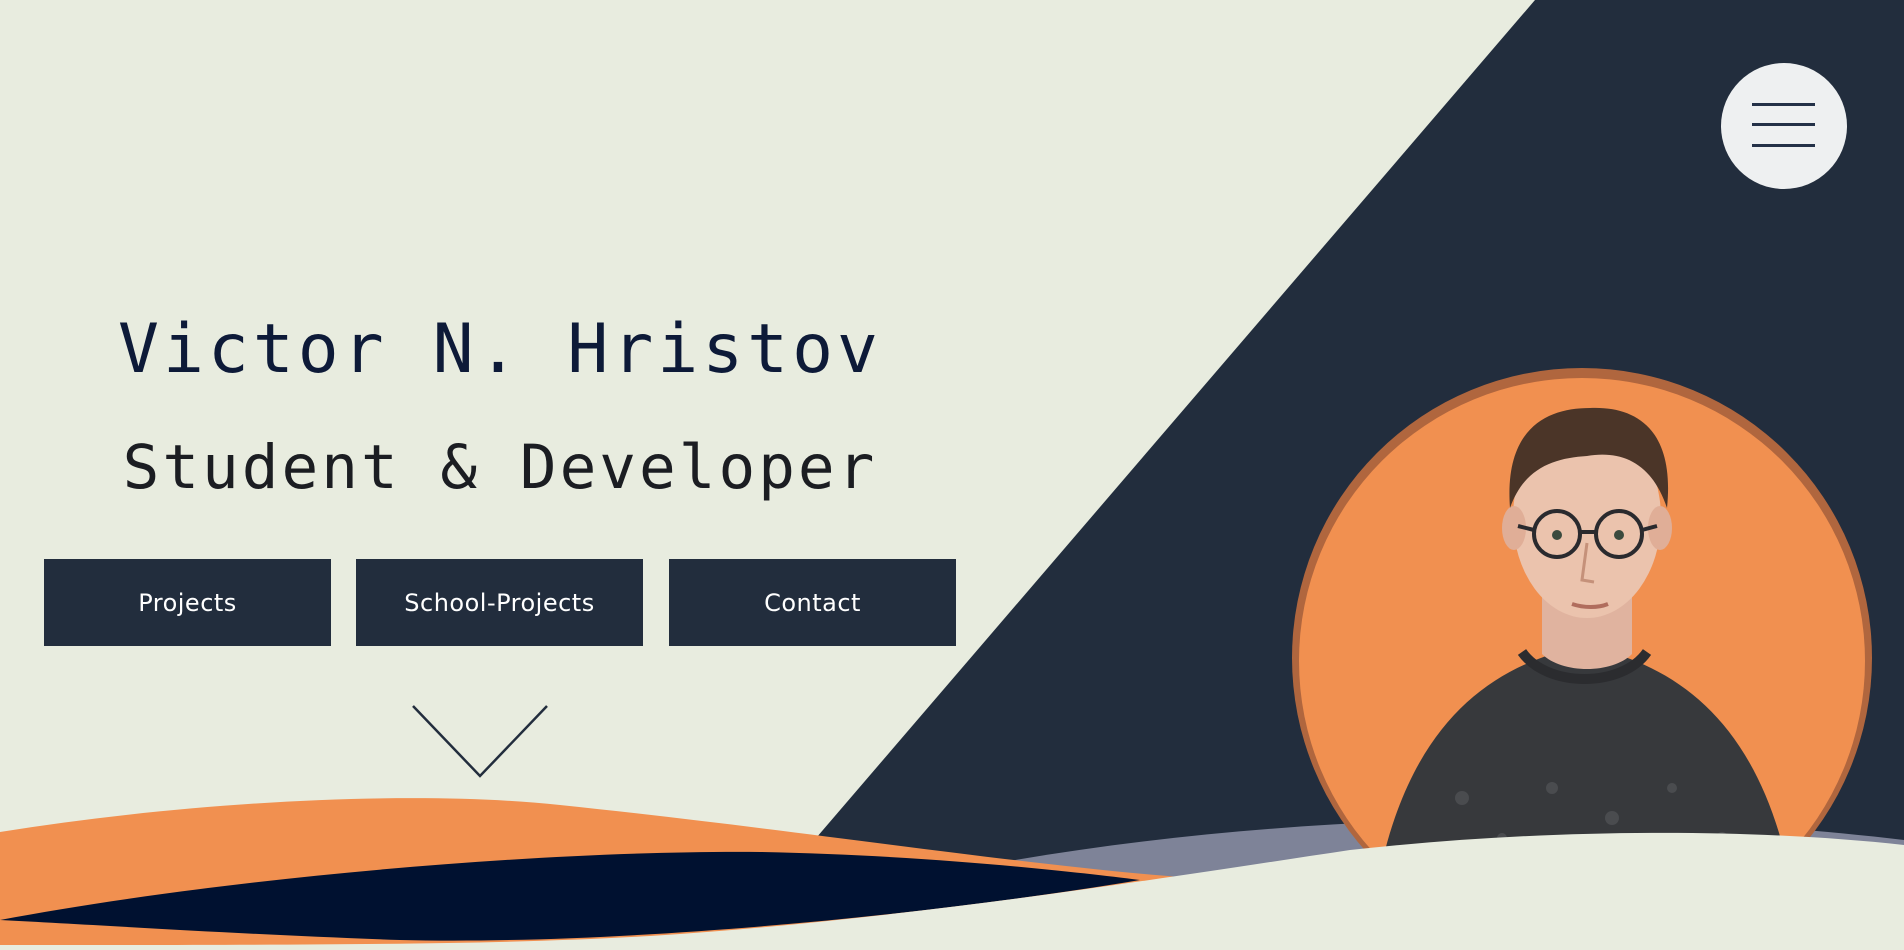 This screenshot has height=950, width=1904. Describe the element at coordinates (187, 602) in the screenshot. I see `projects-button: Projects` at that location.